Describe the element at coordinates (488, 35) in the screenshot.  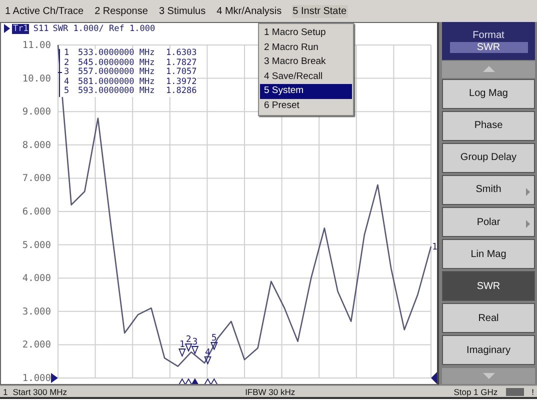
I see `menu-title: Format` at that location.